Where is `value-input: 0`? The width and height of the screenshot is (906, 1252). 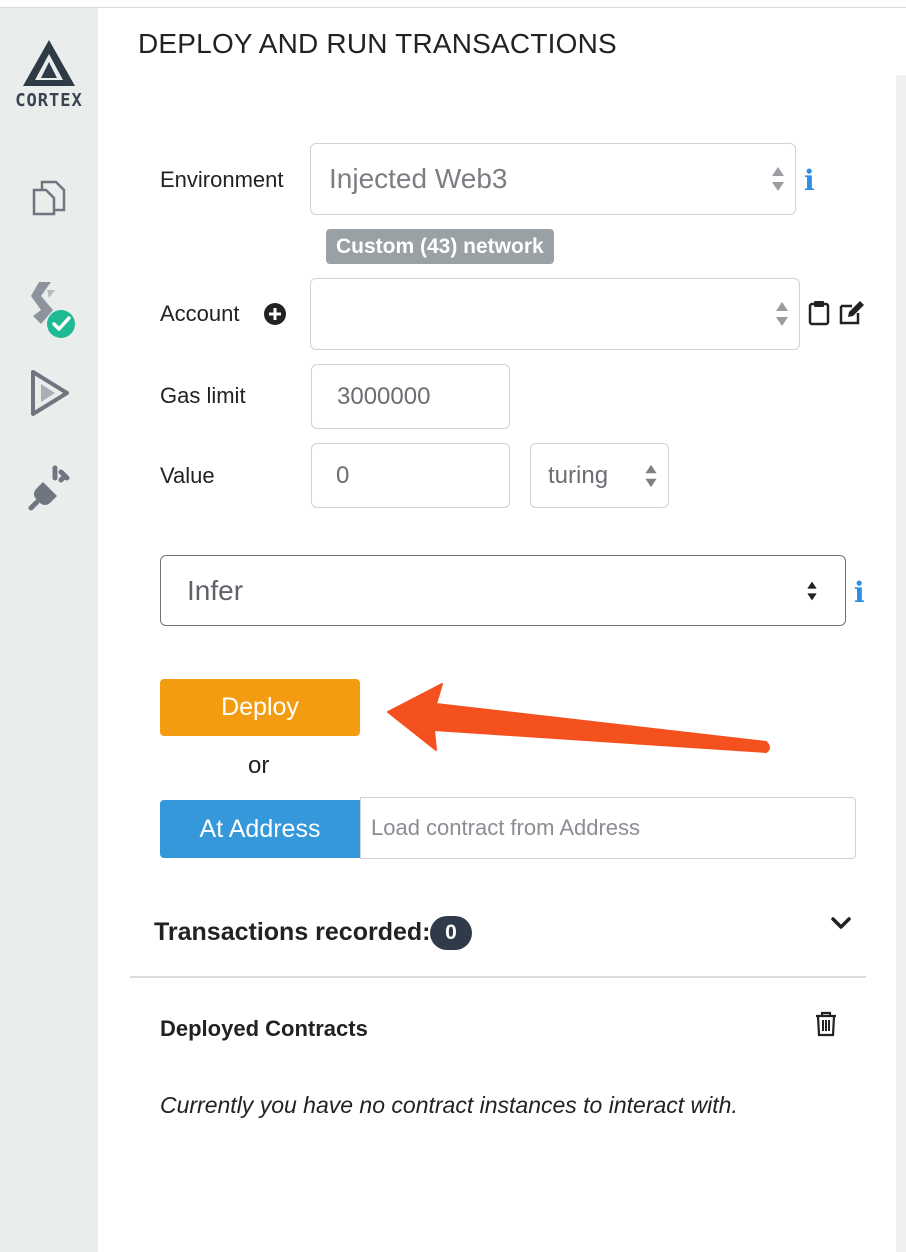 value-input: 0 is located at coordinates (410, 475).